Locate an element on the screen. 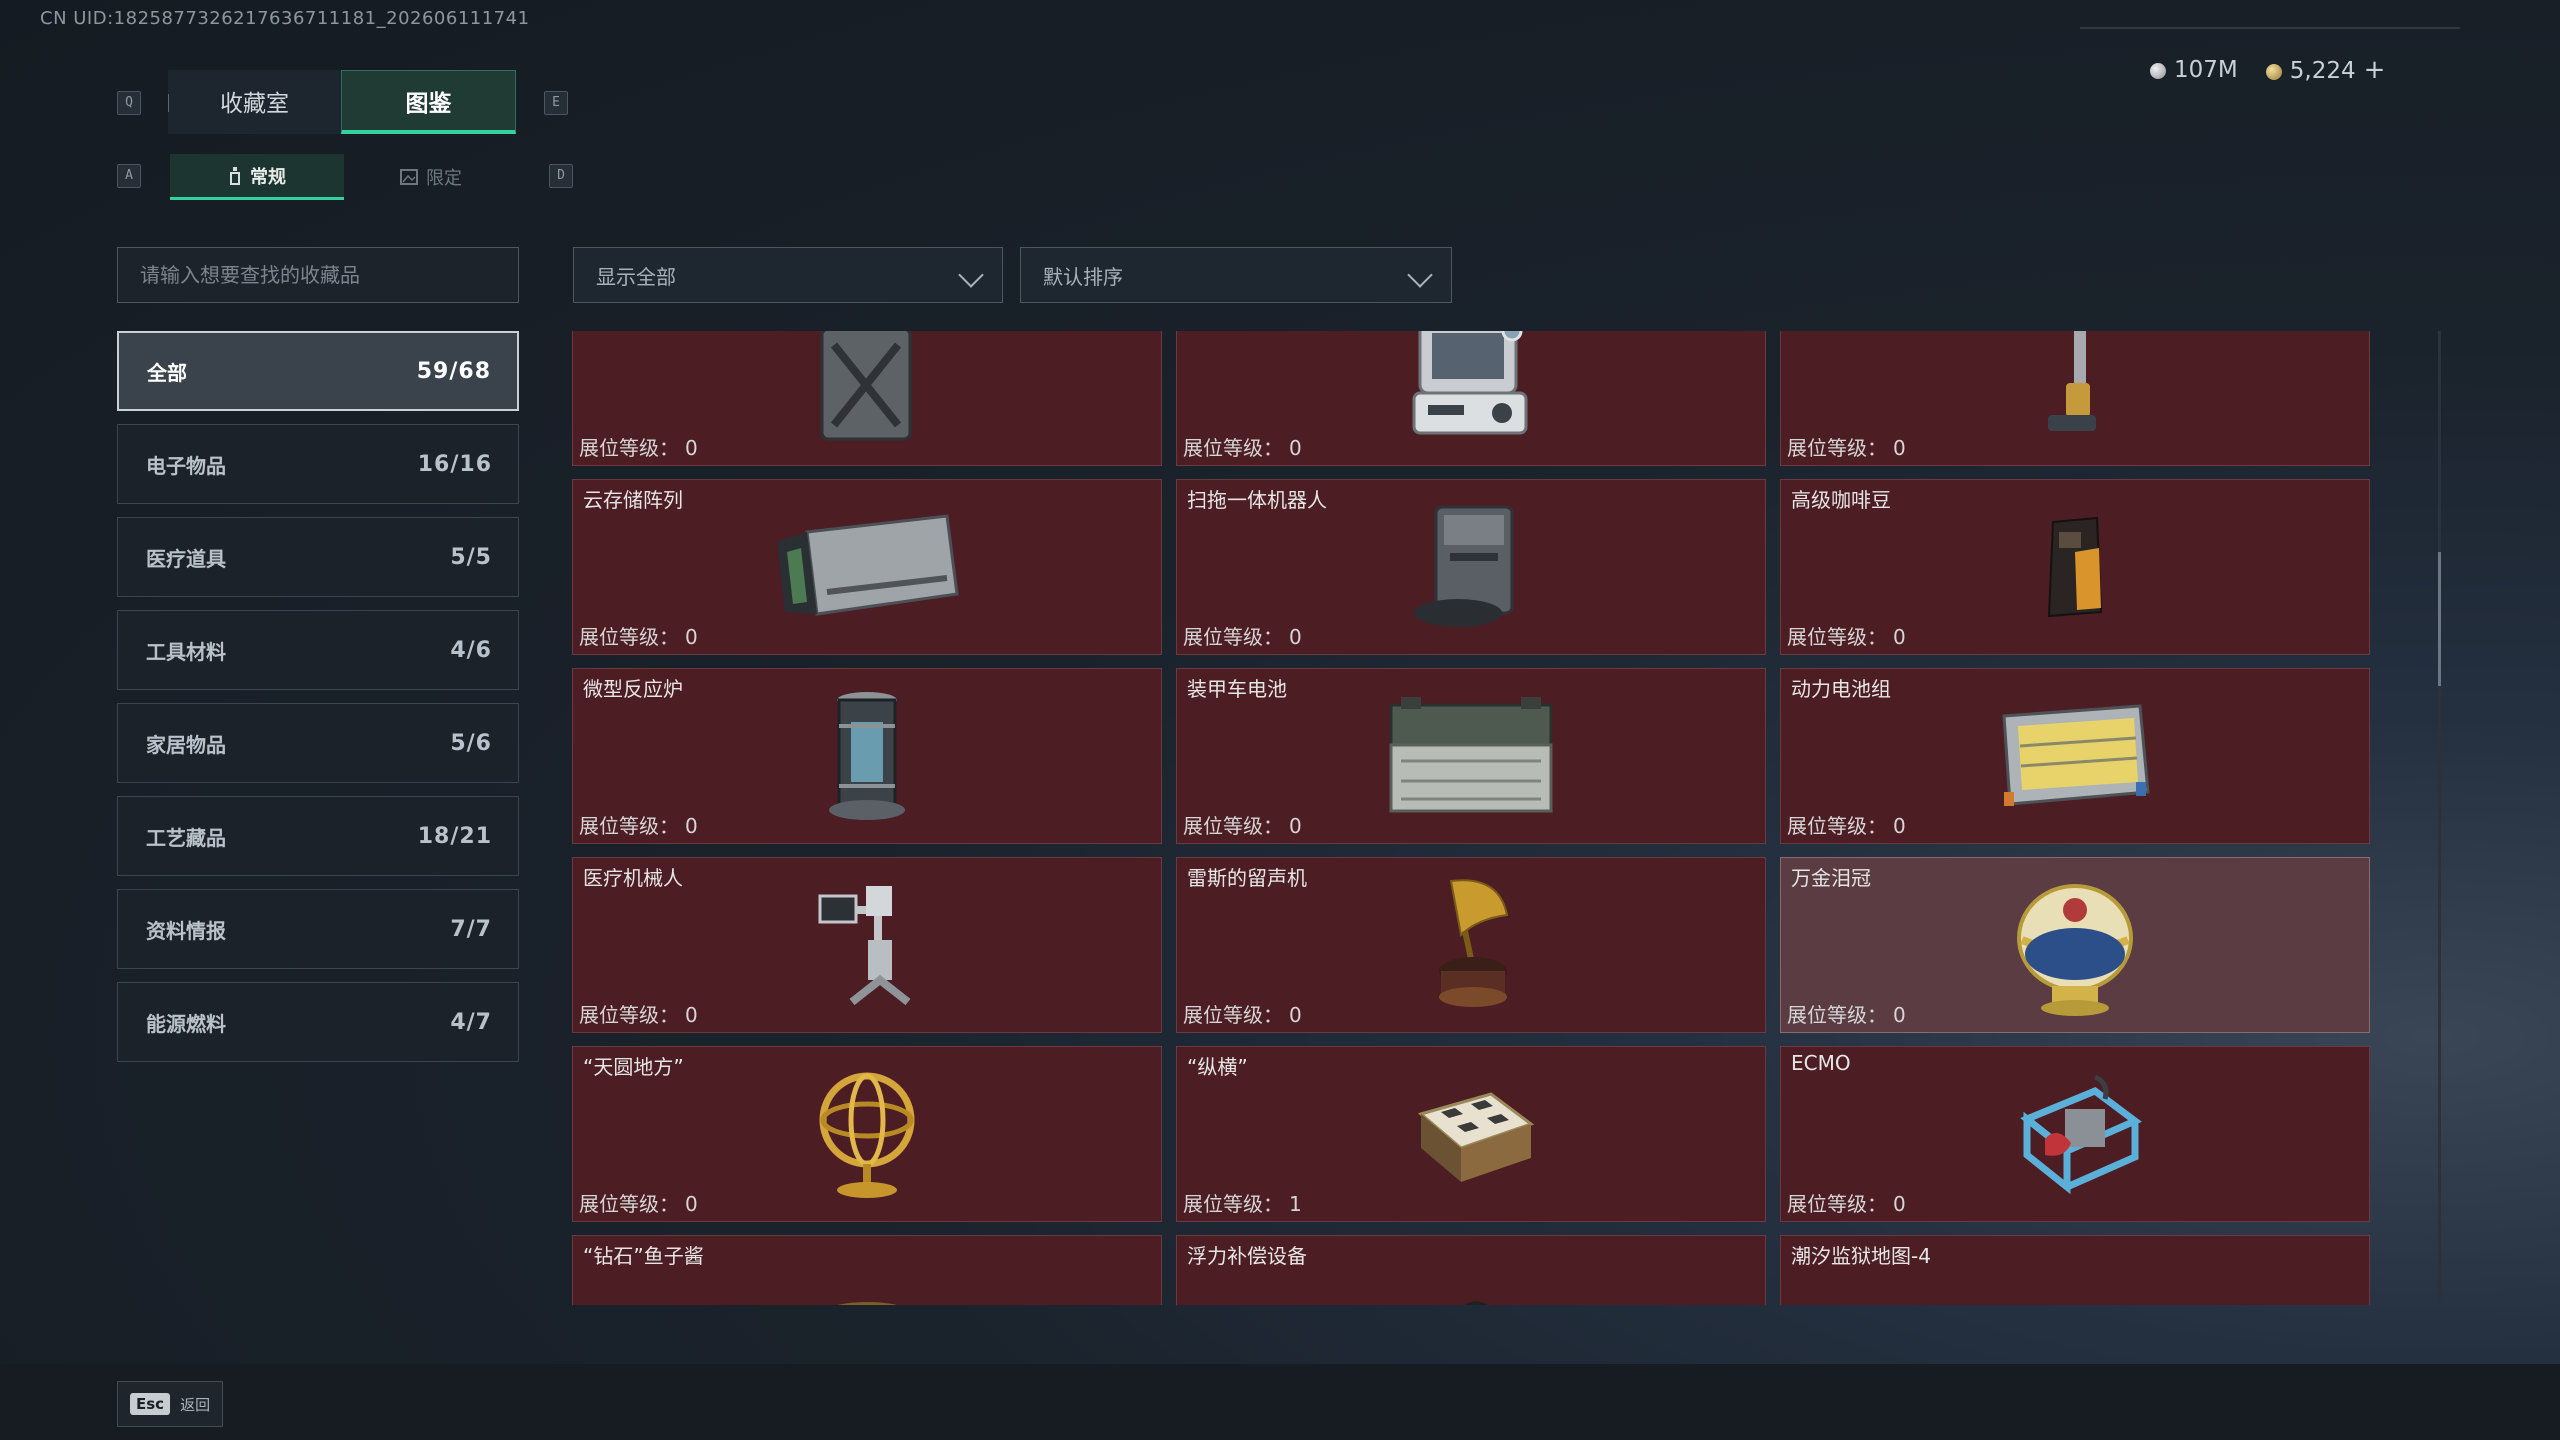  top-divider is located at coordinates (2270, 28).